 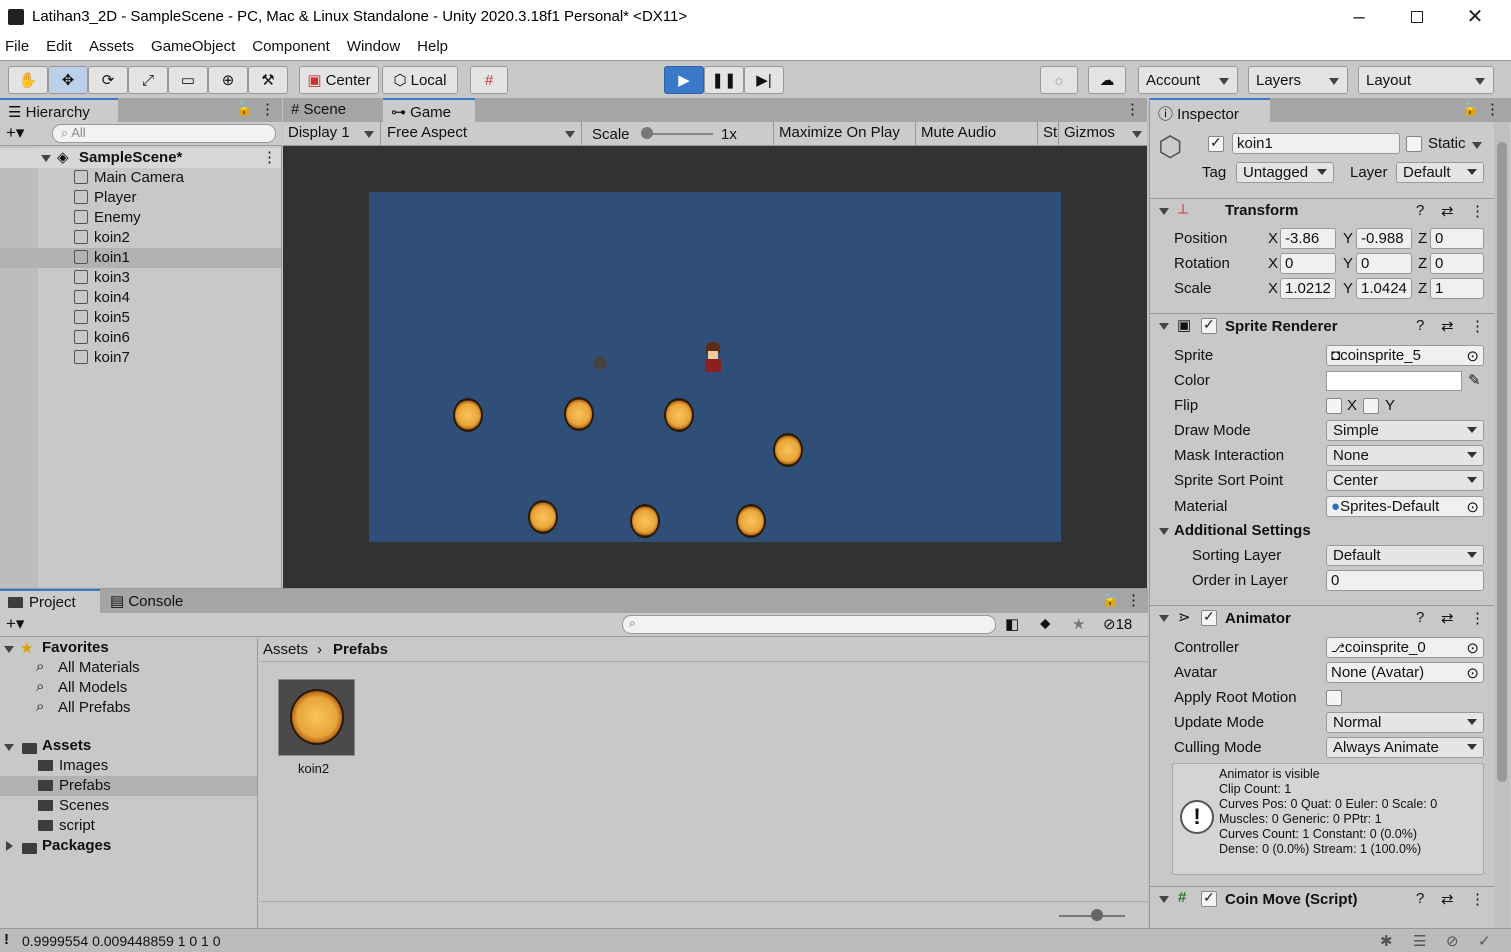 What do you see at coordinates (99, 667) in the screenshot?
I see `favorite-item: All Materials` at bounding box center [99, 667].